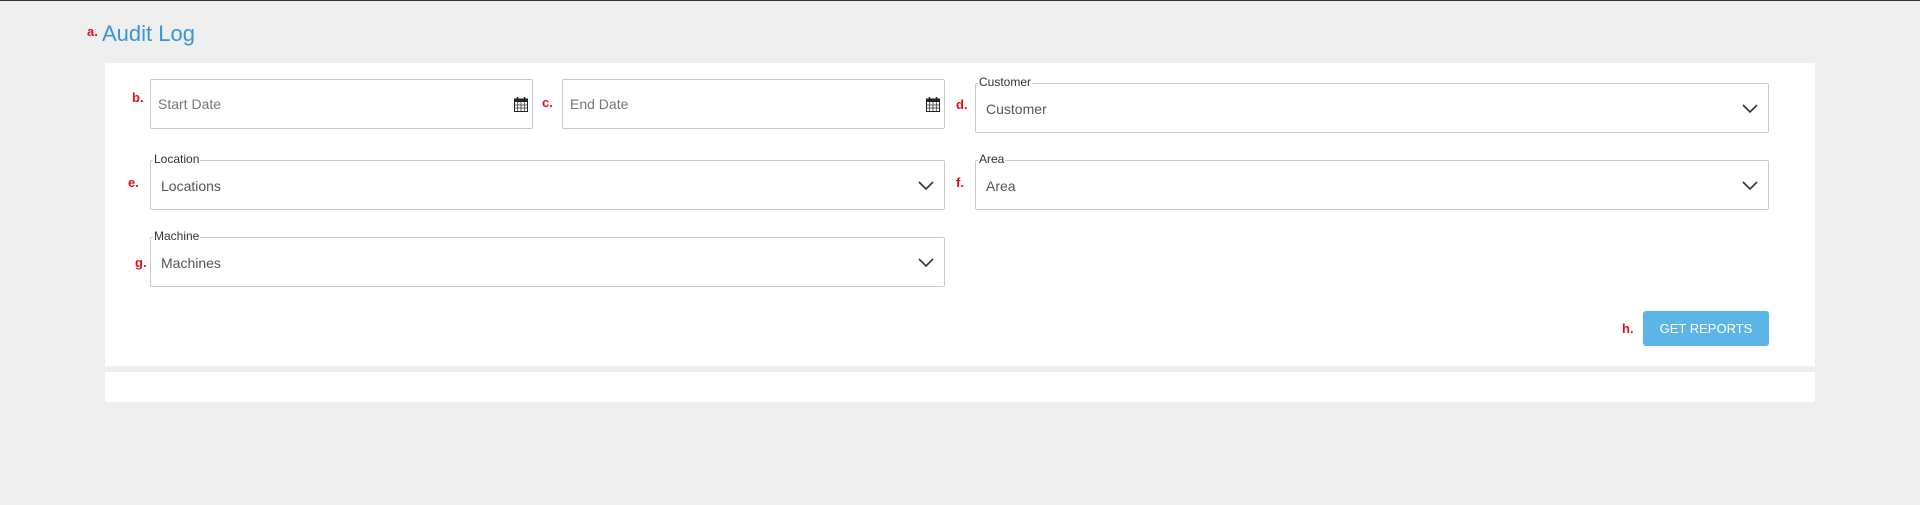 This screenshot has width=1920, height=505. Describe the element at coordinates (1372, 181) in the screenshot. I see `area-select: Area Area` at that location.